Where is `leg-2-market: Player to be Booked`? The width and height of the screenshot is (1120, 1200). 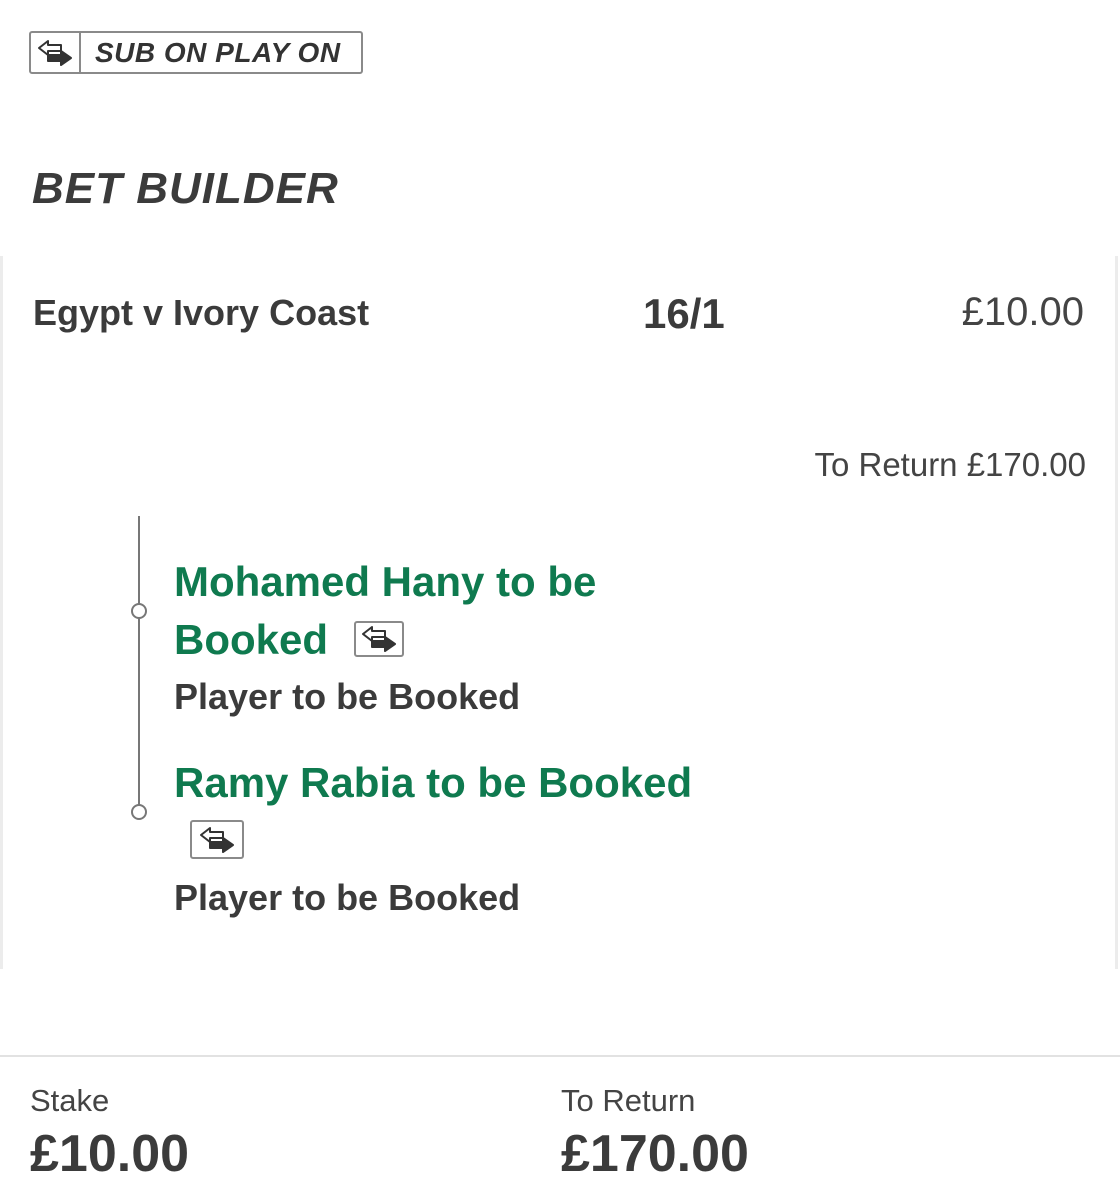
leg-2-market: Player to be Booked is located at coordinates (347, 897).